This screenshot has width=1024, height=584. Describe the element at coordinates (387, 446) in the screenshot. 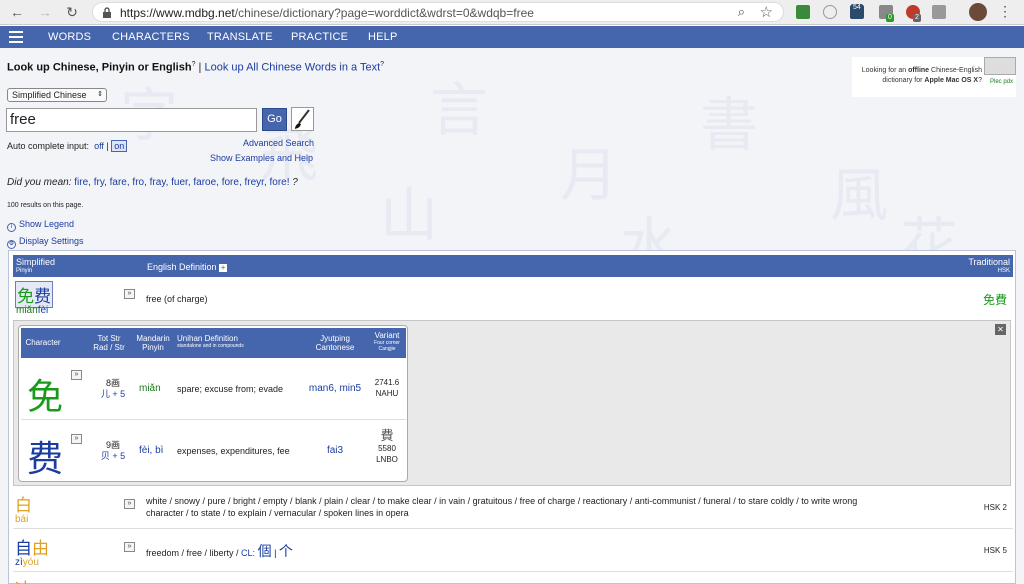

I see `char-codes: 費 5580 LNBO` at that location.